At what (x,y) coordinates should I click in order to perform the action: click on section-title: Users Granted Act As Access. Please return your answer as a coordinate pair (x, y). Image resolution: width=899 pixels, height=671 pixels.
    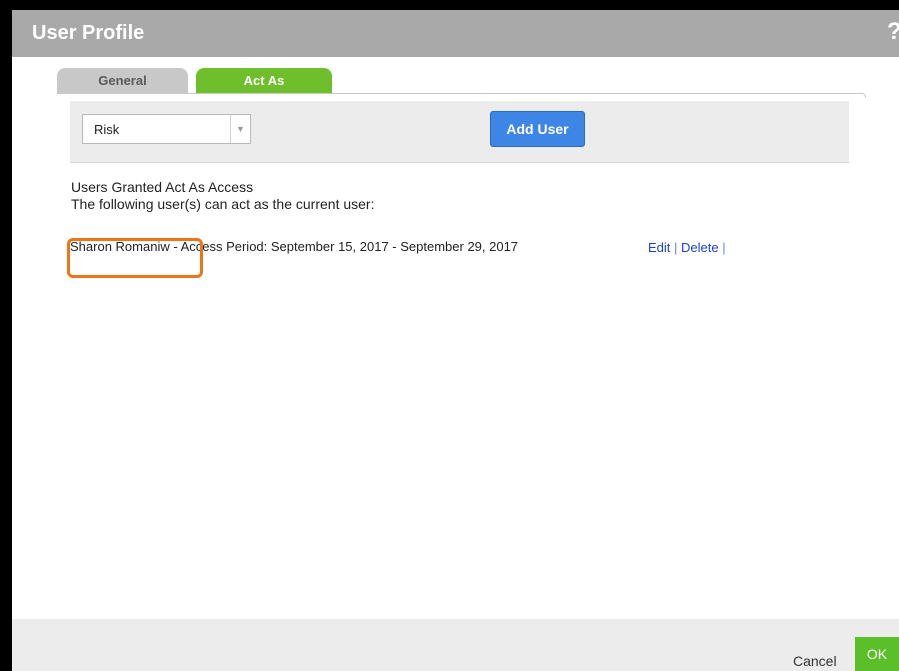
    Looking at the image, I should click on (162, 187).